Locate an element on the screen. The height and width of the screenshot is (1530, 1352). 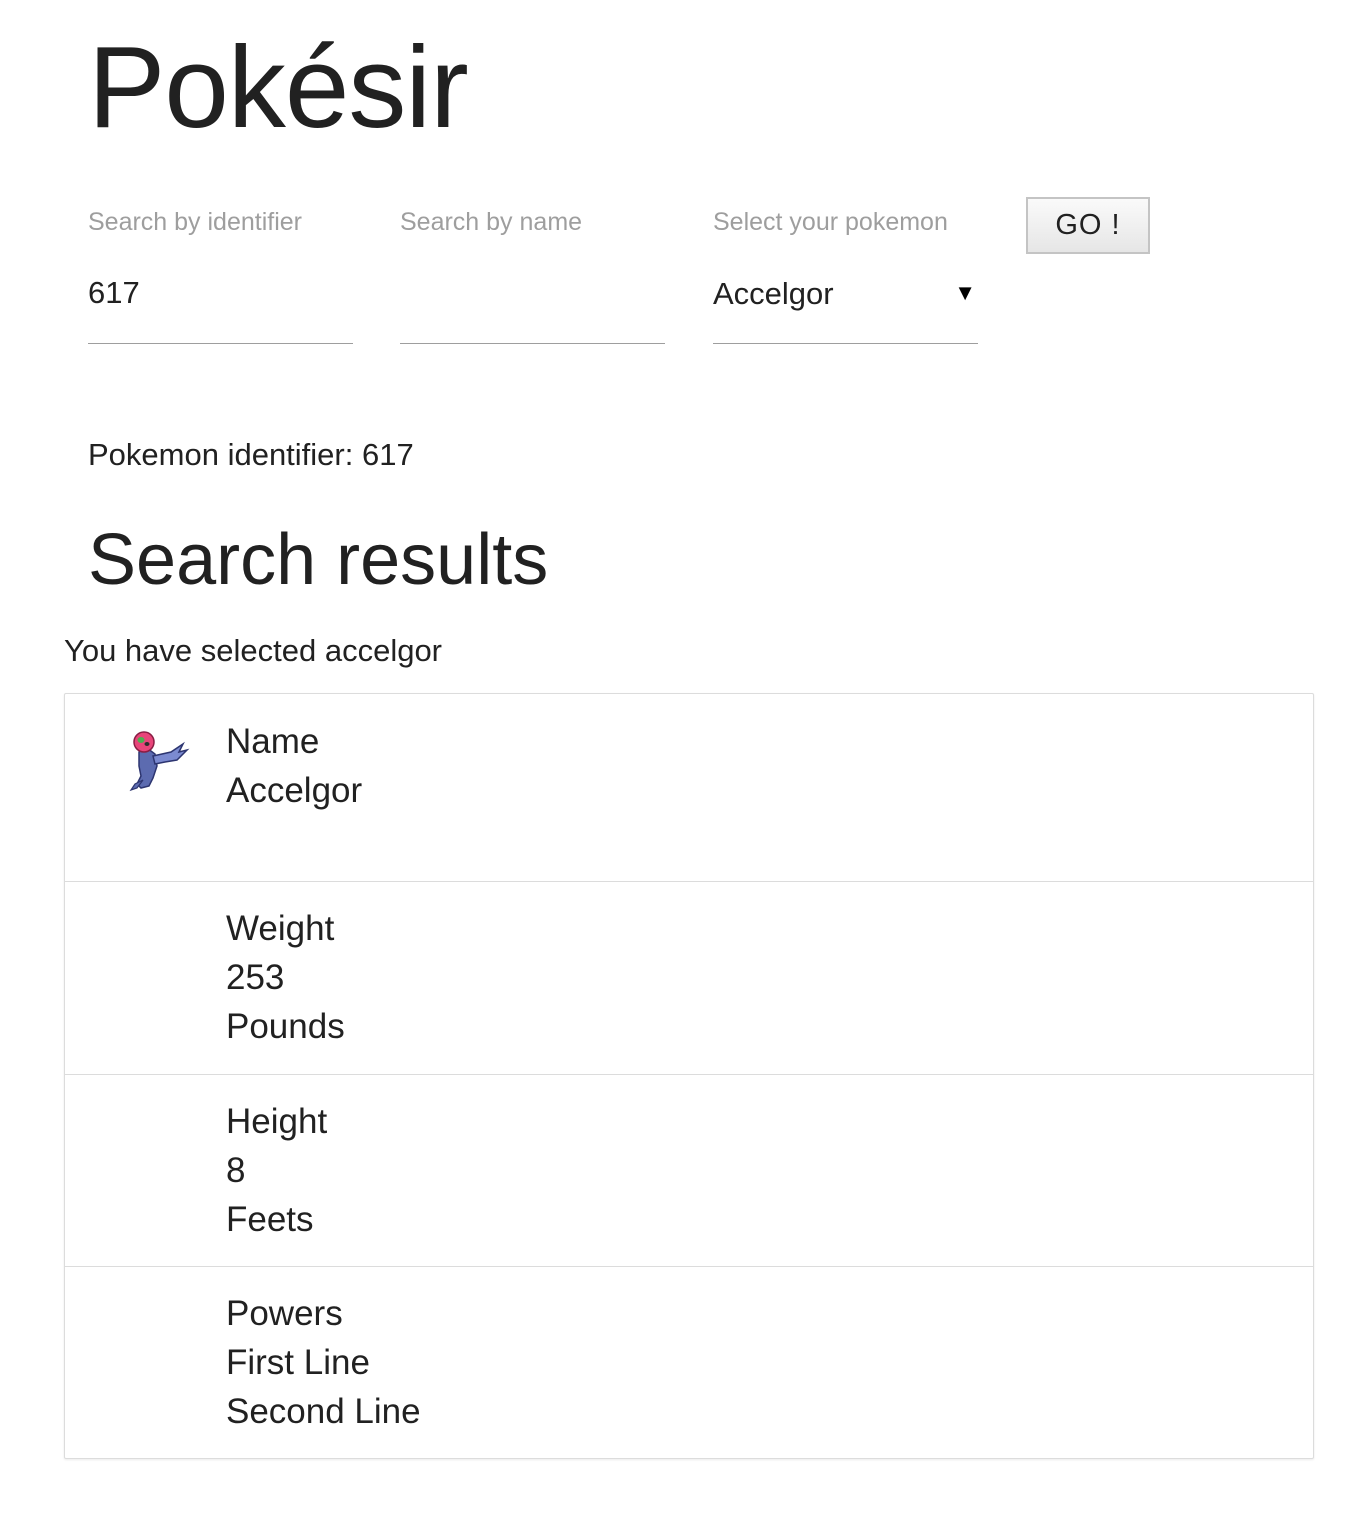
powers-block: Powers First Line Second Line is located at coordinates (323, 1362).